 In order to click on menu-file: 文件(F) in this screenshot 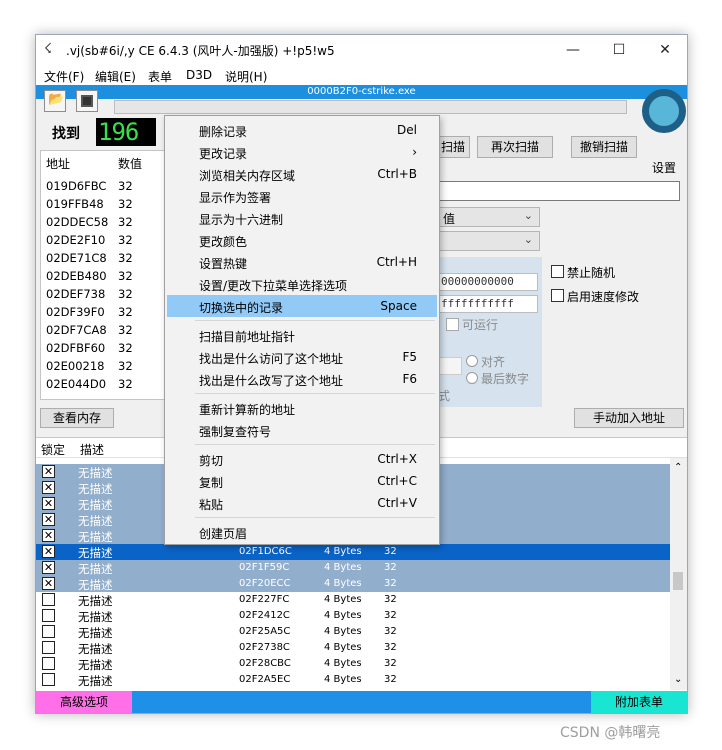, I will do `click(64, 76)`.